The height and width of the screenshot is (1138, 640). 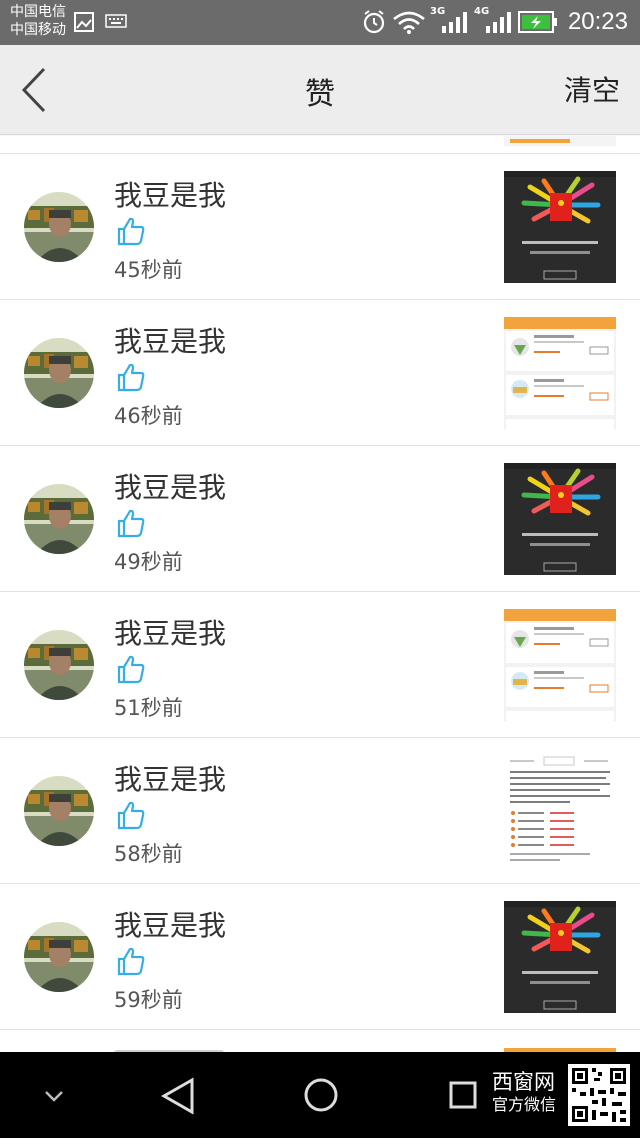 What do you see at coordinates (148, 854) in the screenshot?
I see `like-time: 58秒前` at bounding box center [148, 854].